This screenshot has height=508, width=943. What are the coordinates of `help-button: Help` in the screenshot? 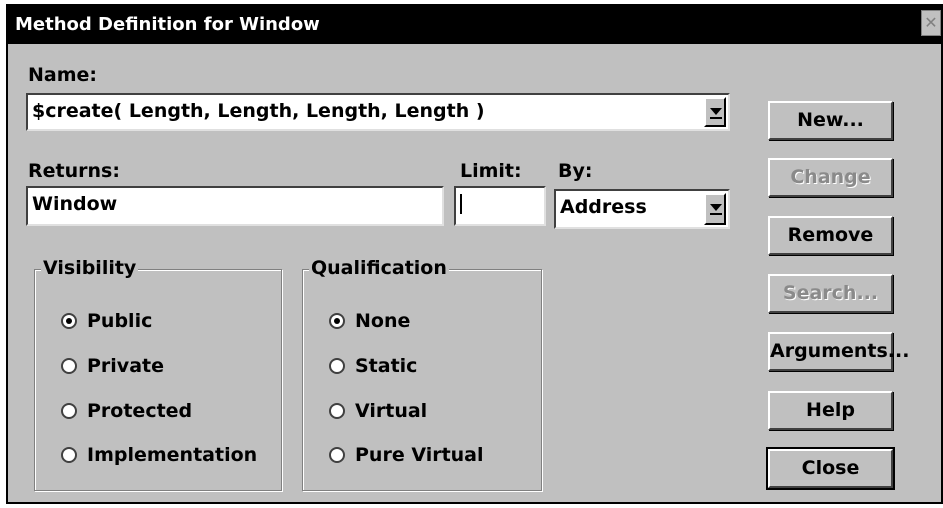 It's located at (830, 410).